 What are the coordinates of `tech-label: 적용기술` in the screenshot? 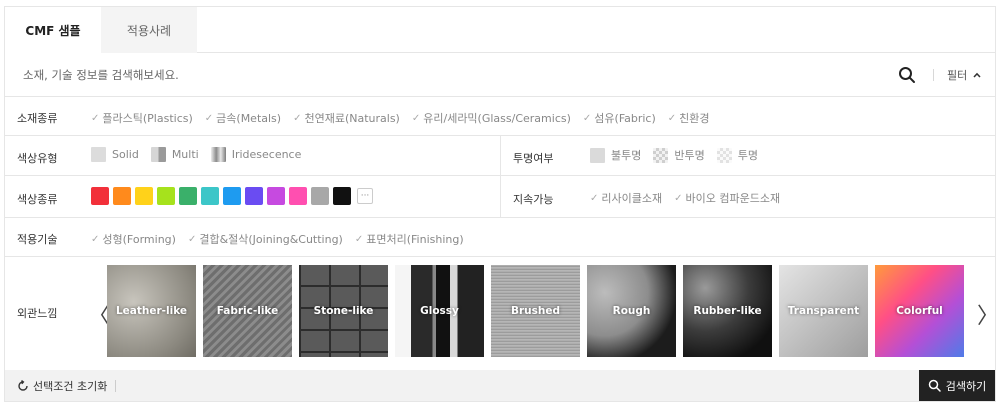 It's located at (37, 239).